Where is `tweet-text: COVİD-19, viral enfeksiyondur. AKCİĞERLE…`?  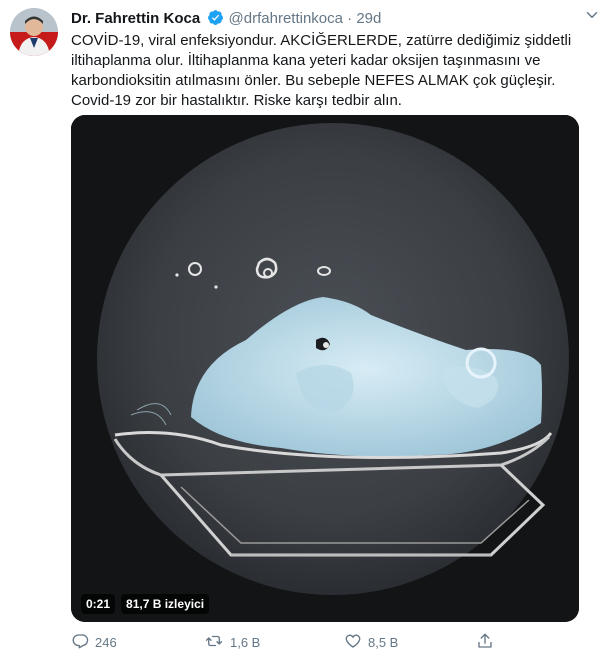
tweet-text: COVİD-19, viral enfeksiyondur. AKCİĞERLE… is located at coordinates (323, 70).